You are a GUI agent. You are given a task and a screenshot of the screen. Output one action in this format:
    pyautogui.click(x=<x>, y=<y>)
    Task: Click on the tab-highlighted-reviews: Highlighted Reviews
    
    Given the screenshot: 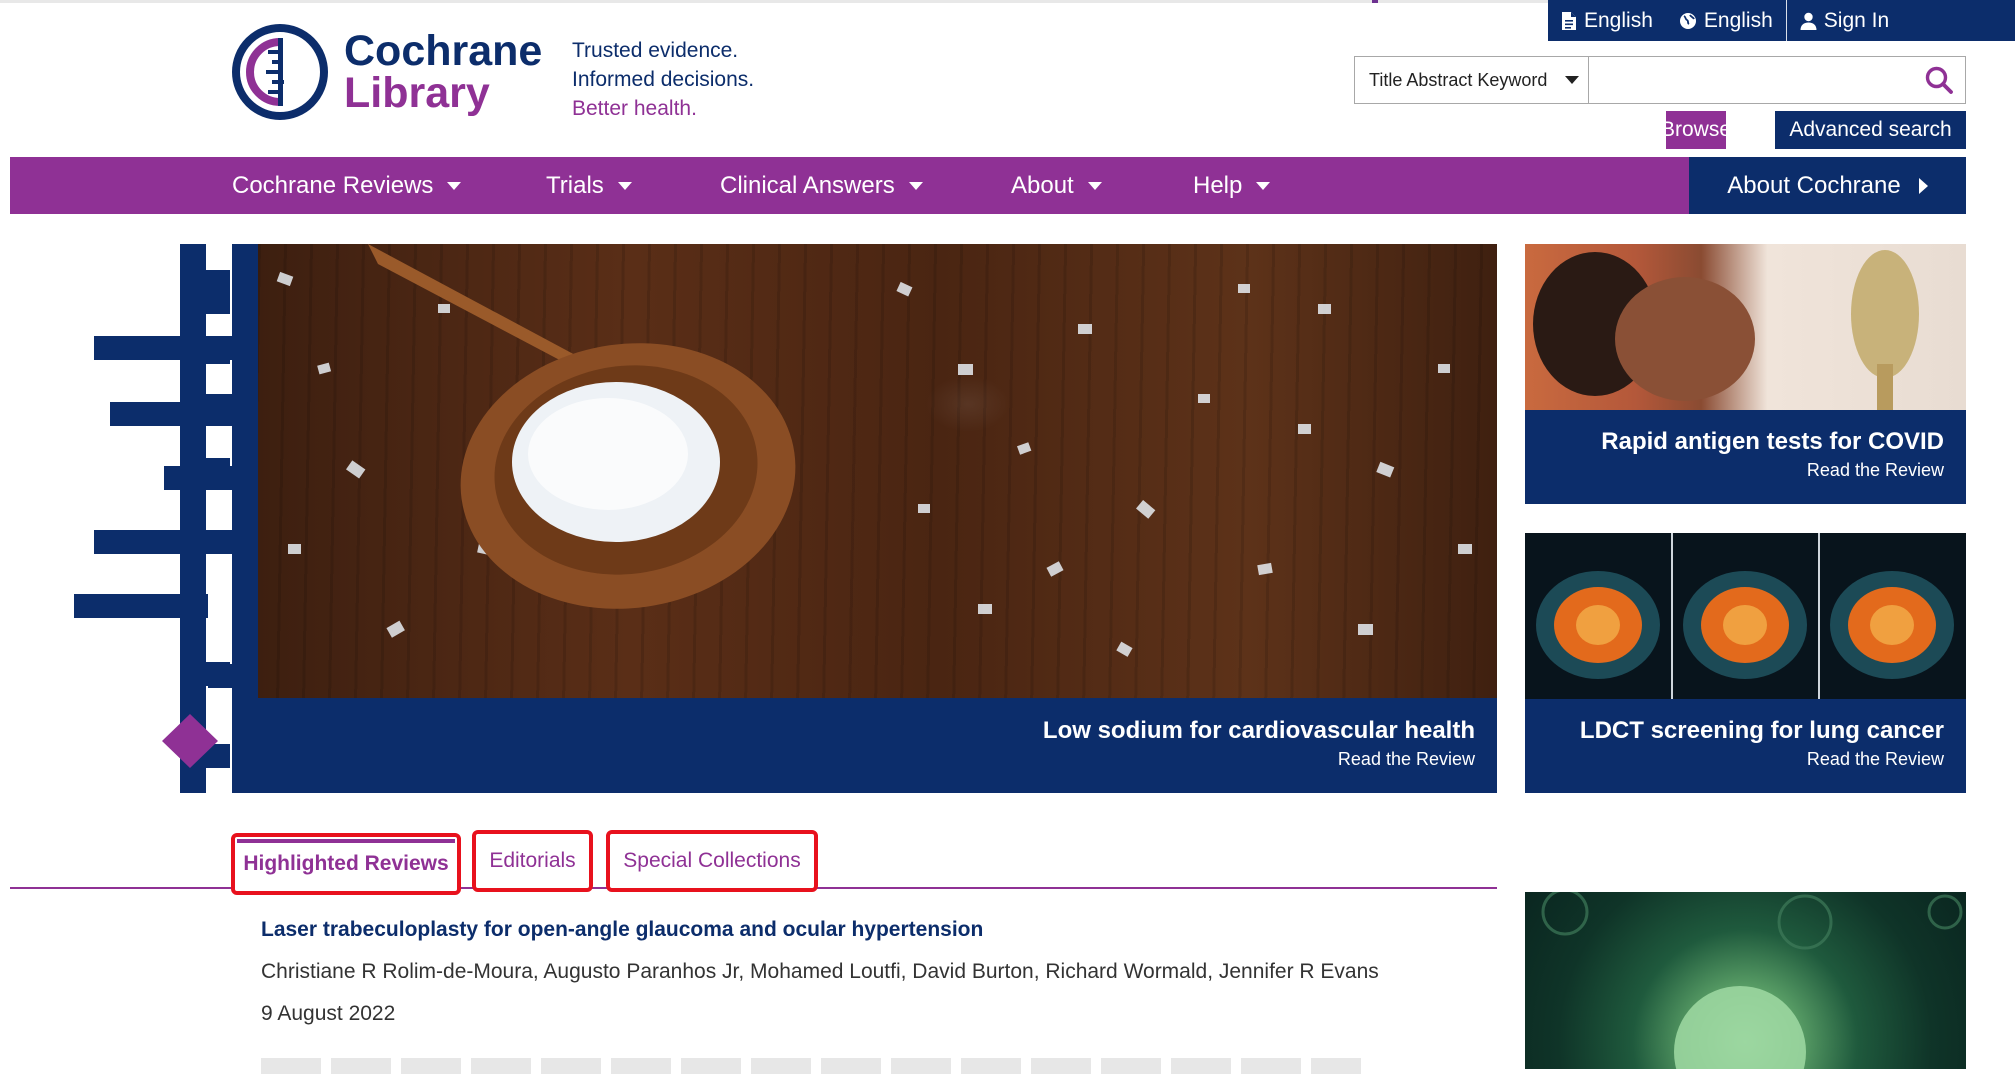 What is the action you would take?
    pyautogui.click(x=346, y=864)
    